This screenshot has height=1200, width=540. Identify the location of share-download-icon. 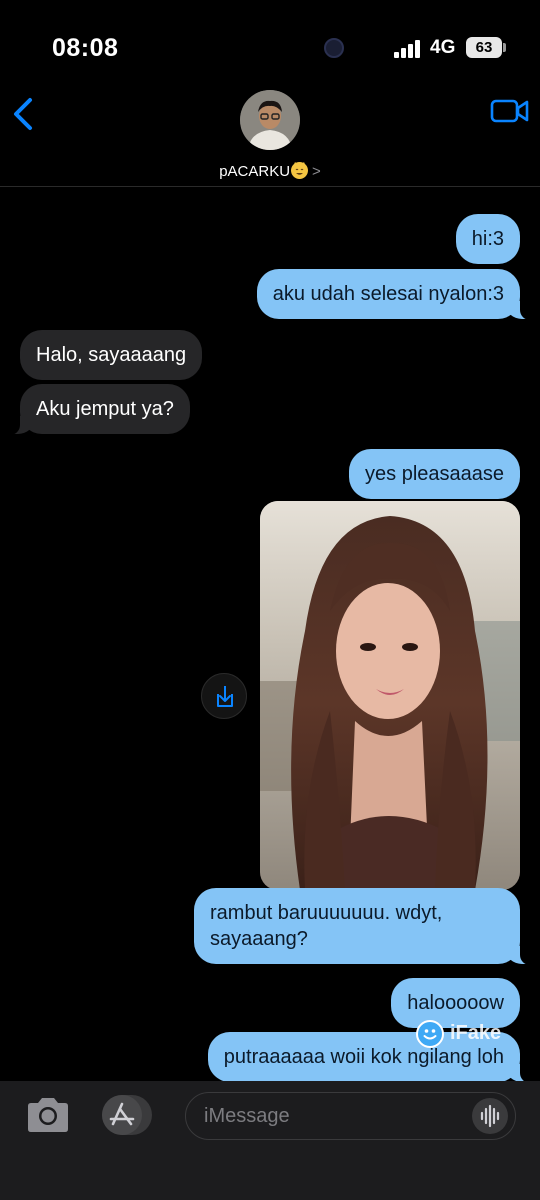
(225, 696).